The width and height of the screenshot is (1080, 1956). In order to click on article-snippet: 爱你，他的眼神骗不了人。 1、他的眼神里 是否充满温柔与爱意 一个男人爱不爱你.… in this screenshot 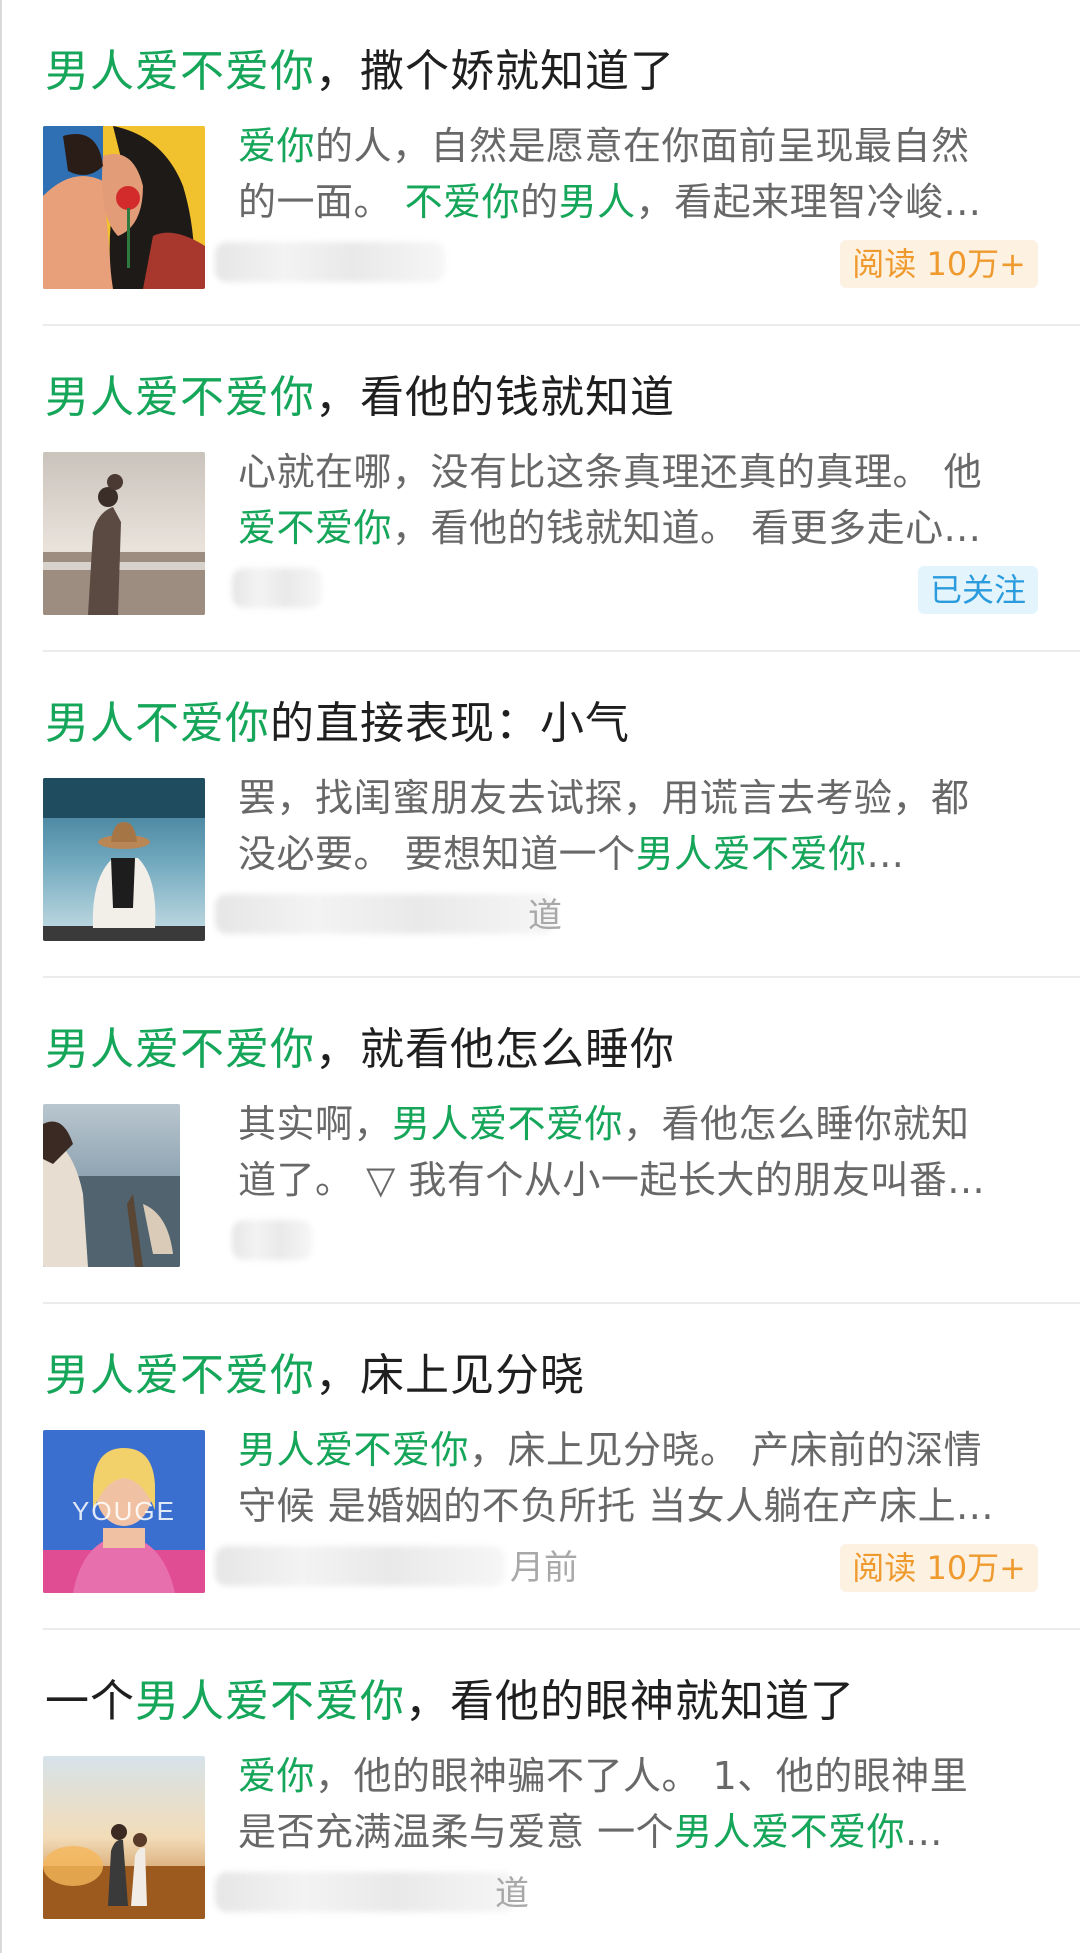, I will do `click(638, 1804)`.